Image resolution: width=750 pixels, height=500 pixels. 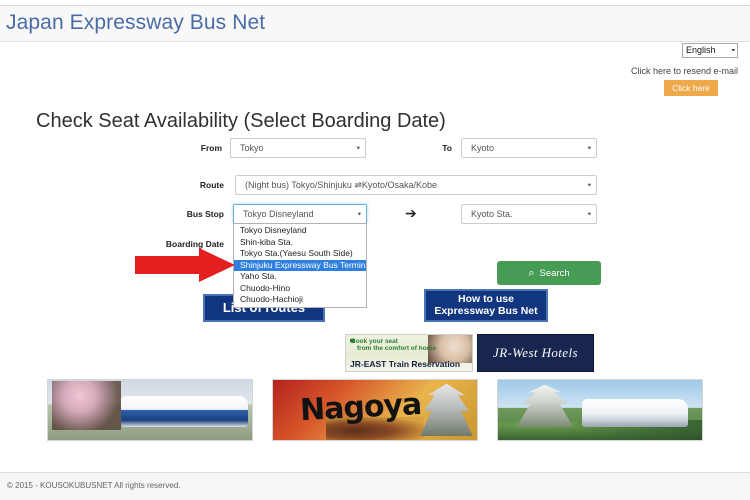 I want to click on from-label: From, so click(x=211, y=148).